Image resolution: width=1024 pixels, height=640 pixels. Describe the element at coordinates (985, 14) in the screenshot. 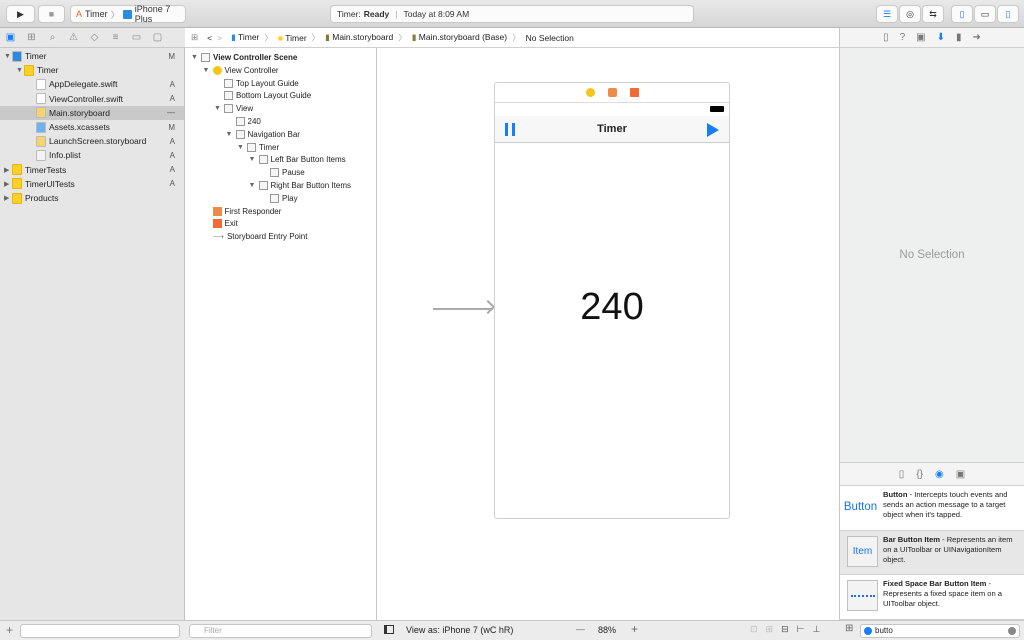

I see `toggle-debug-area-icon: ▭` at that location.